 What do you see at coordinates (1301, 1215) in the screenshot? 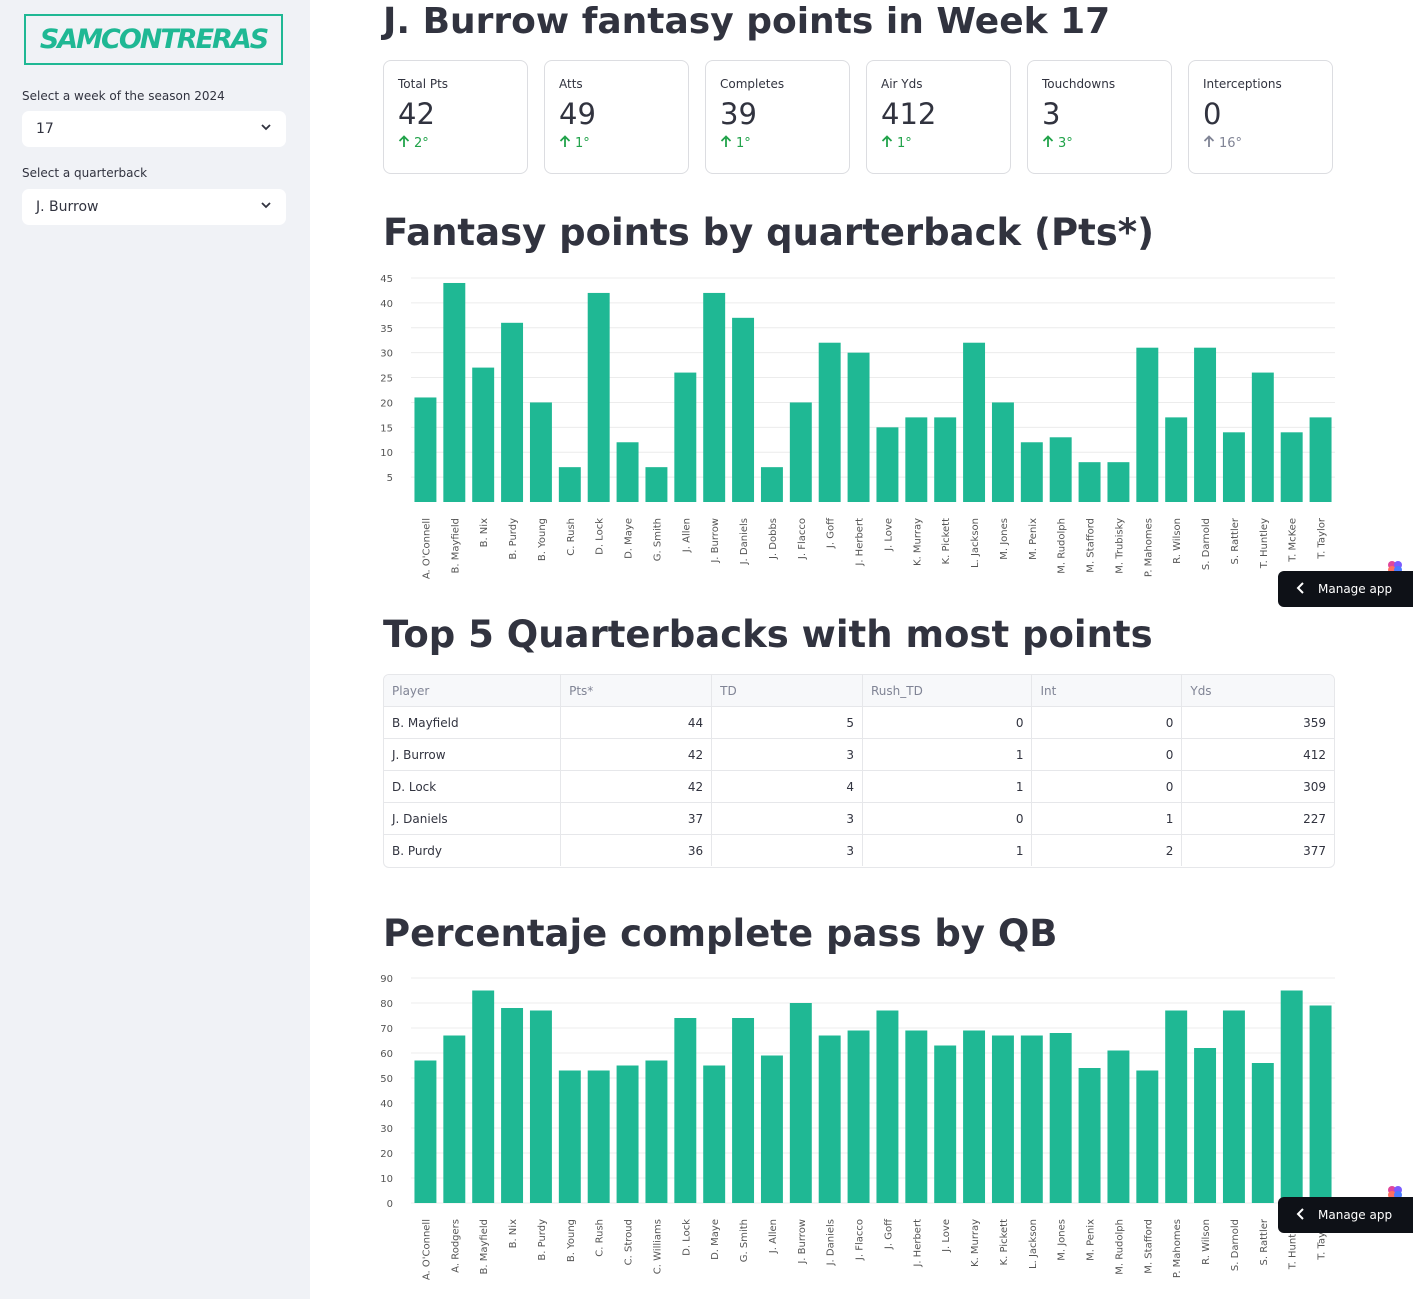
I see `chevron-left-icon` at bounding box center [1301, 1215].